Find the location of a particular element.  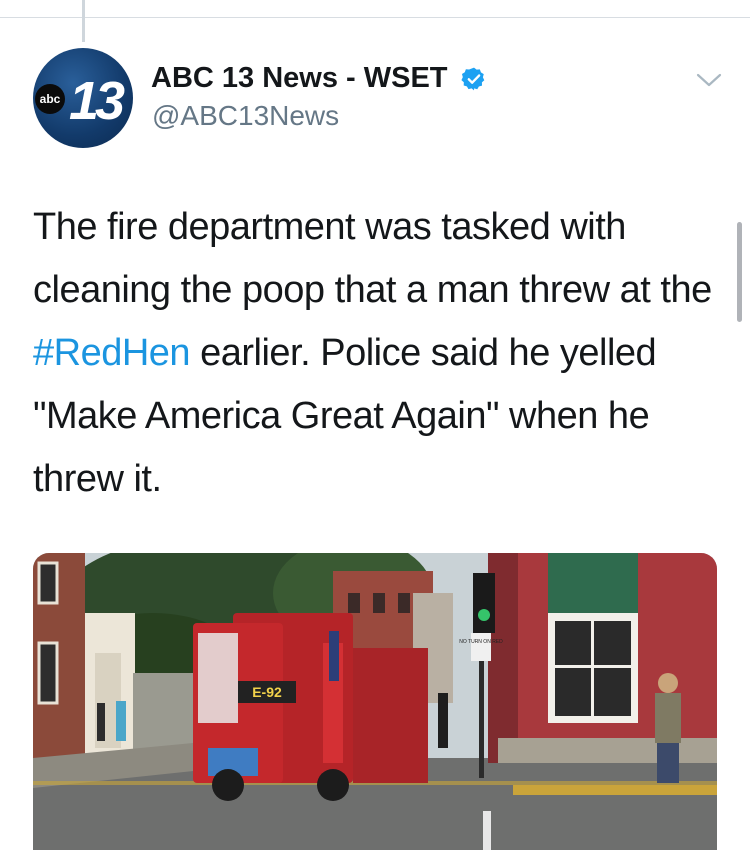

avatar-number: 13 is located at coordinates (97, 101).